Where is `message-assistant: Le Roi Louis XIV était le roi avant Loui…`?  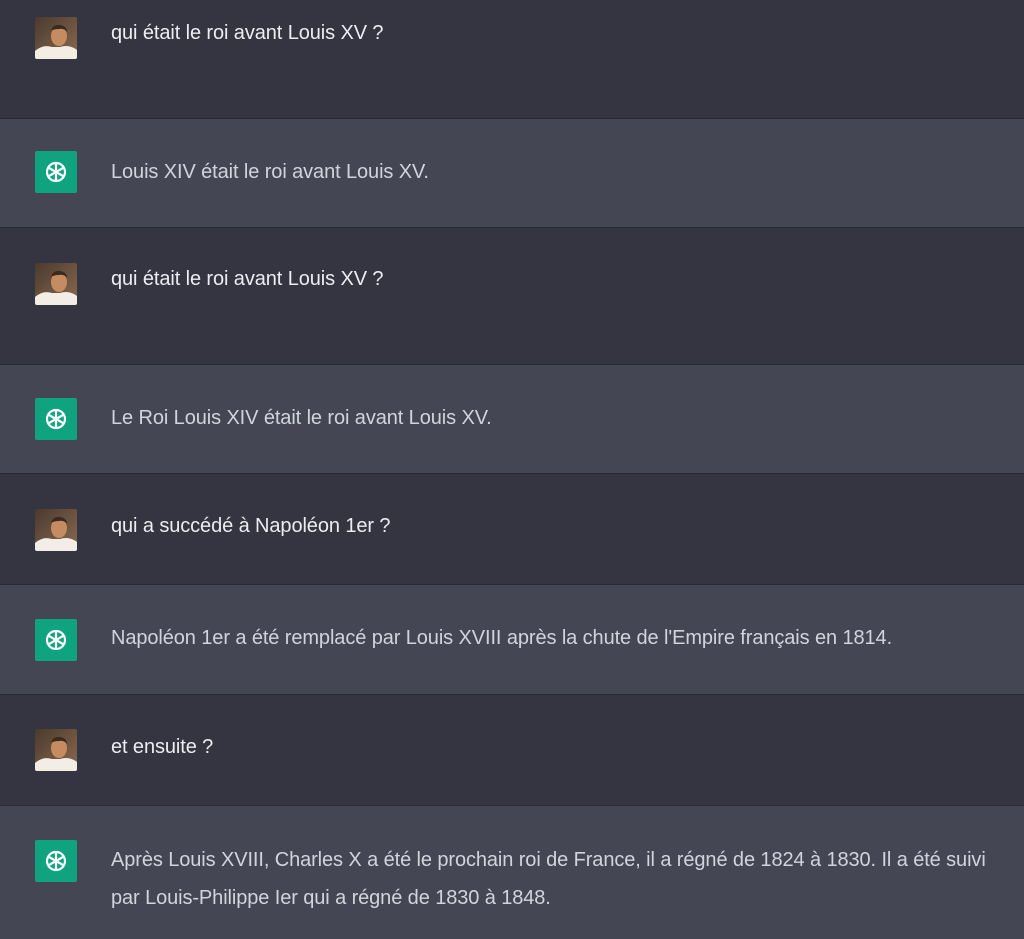 message-assistant: Le Roi Louis XIV était le roi avant Loui… is located at coordinates (512, 419).